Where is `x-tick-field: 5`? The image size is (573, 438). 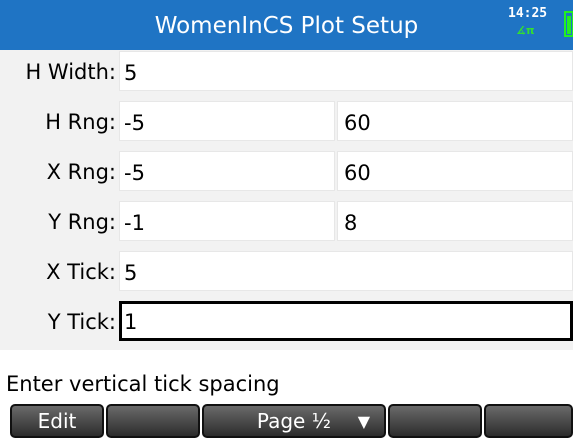
x-tick-field: 5 is located at coordinates (346, 271).